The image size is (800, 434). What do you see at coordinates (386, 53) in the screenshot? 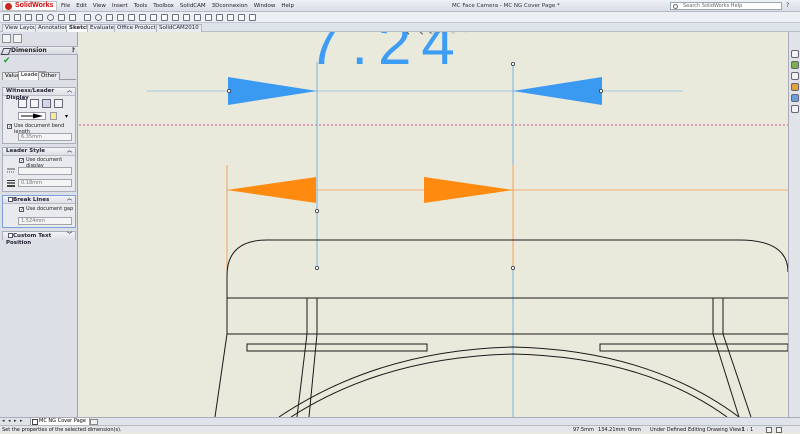
I see `dimension-value-text: 7.24` at bounding box center [386, 53].